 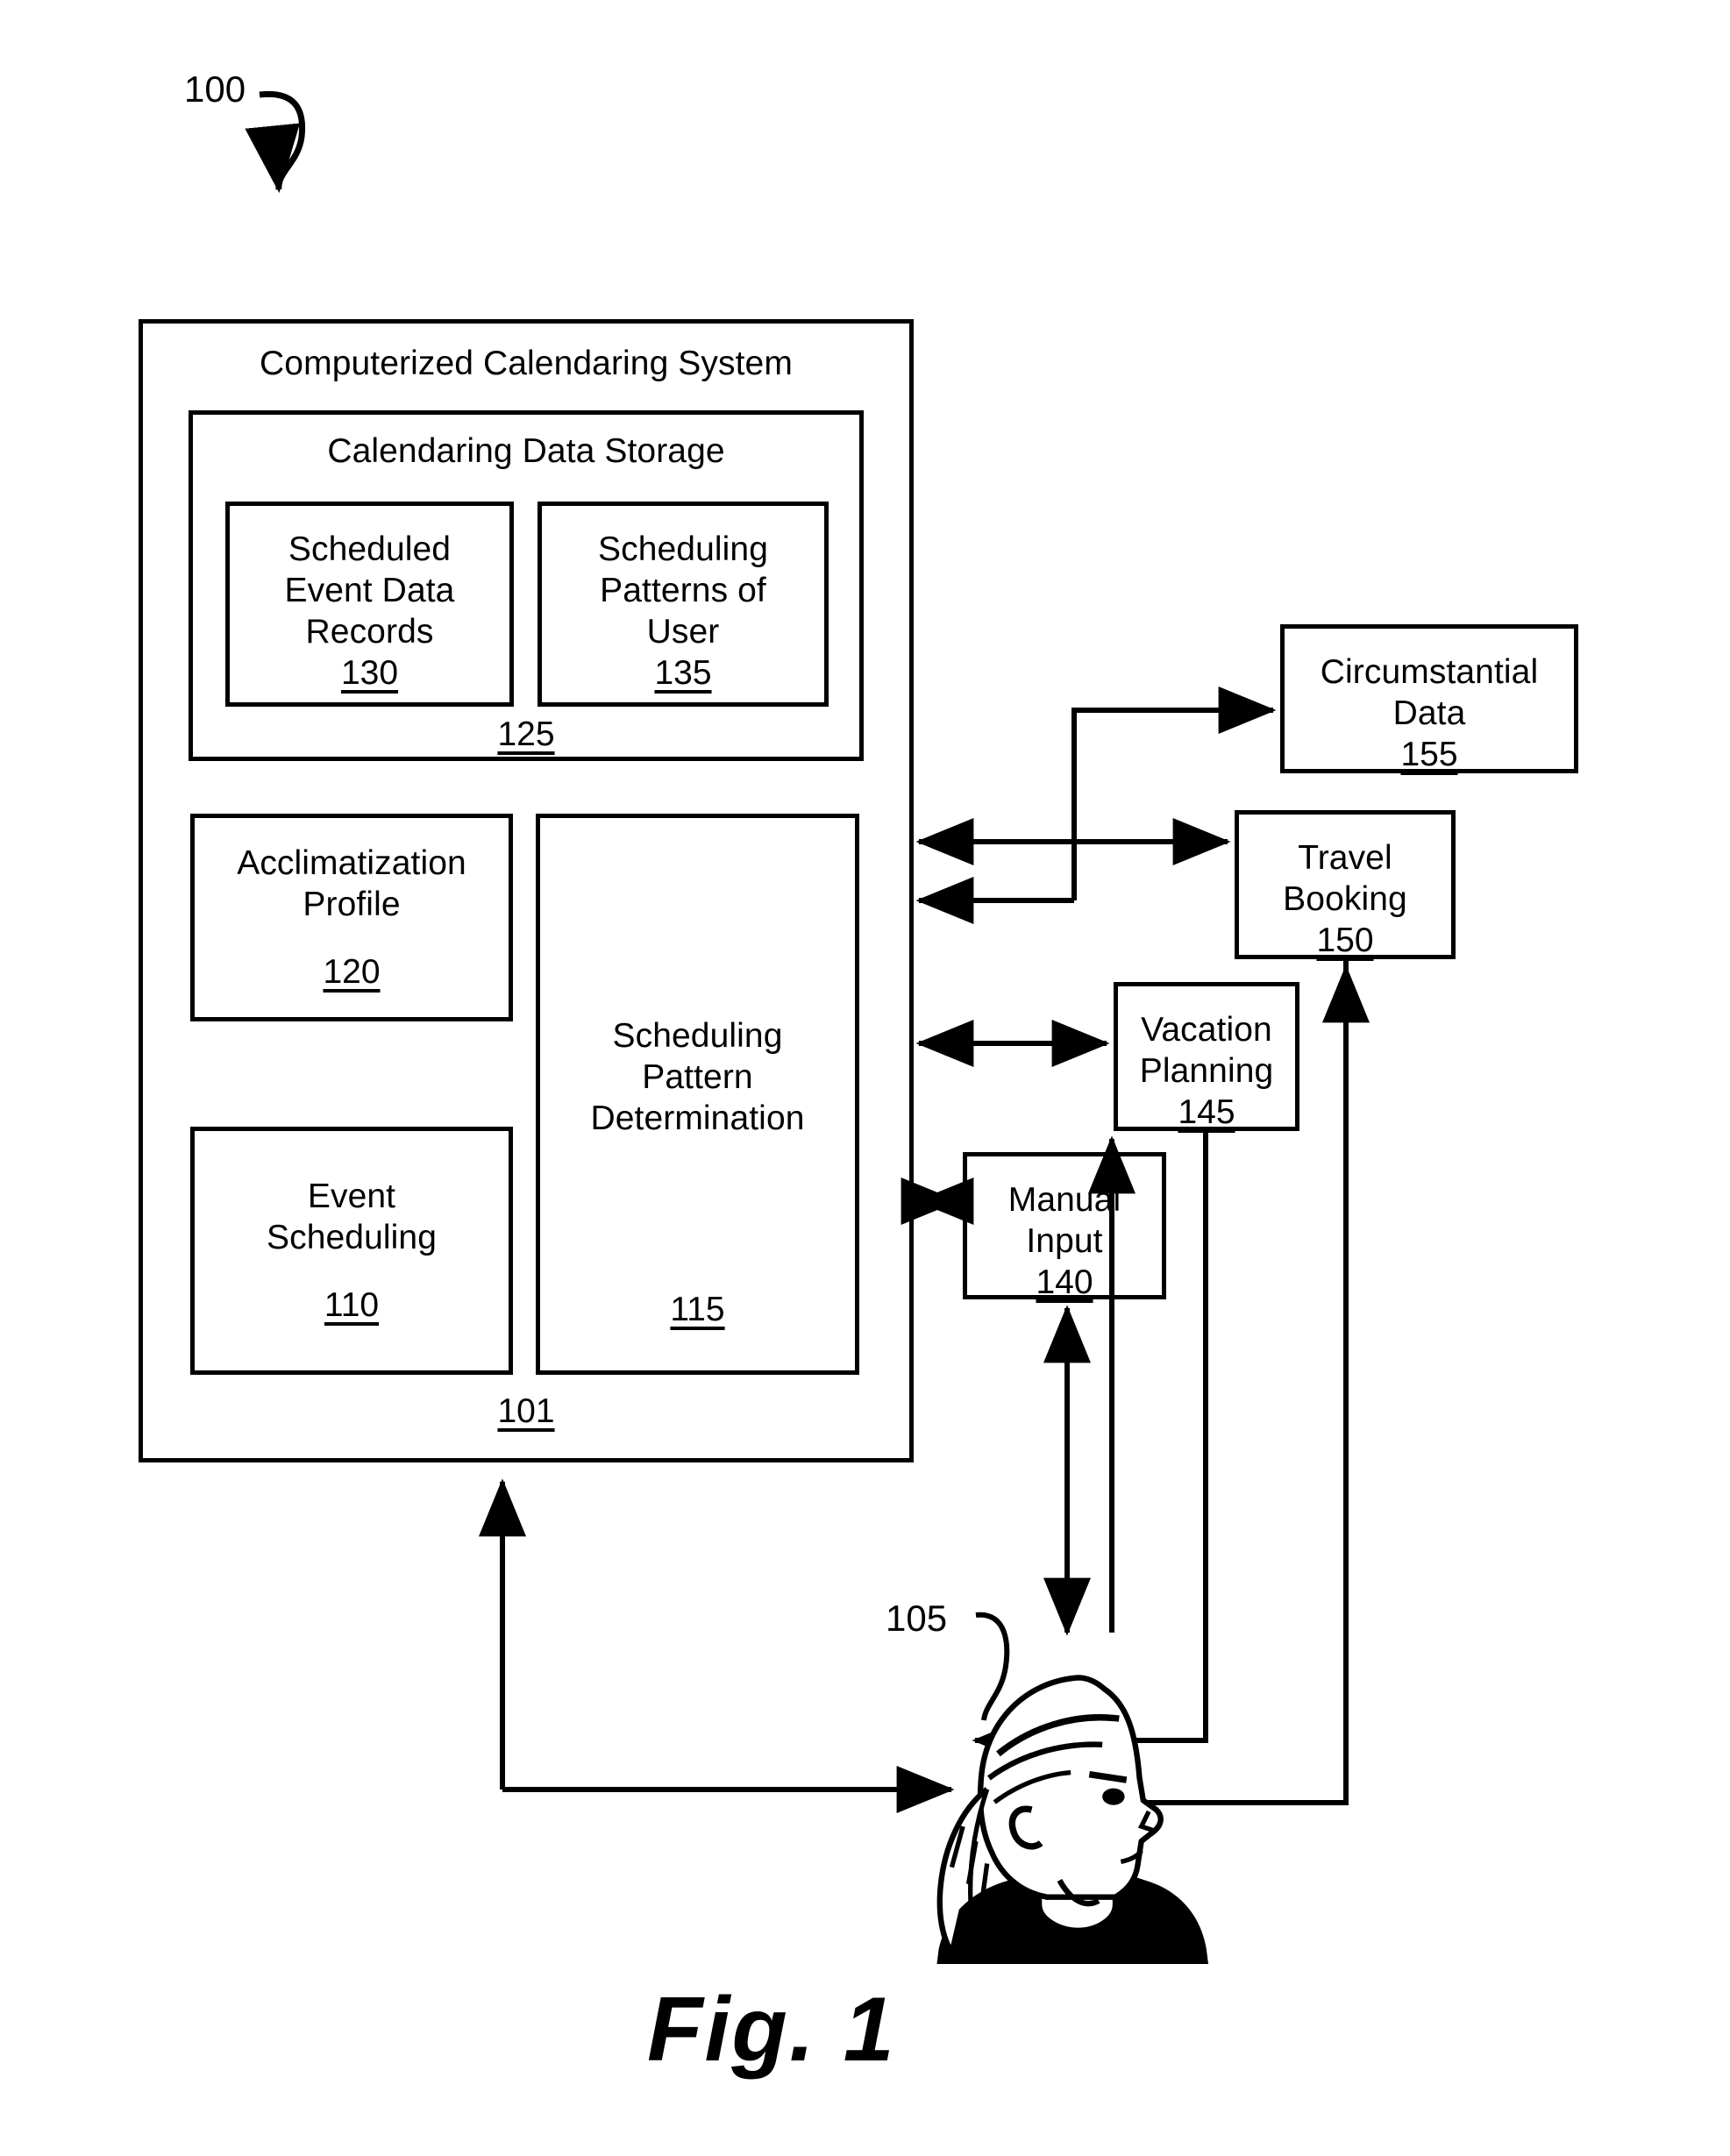 I want to click on manual-input-ref: 140, so click(x=1064, y=1282).